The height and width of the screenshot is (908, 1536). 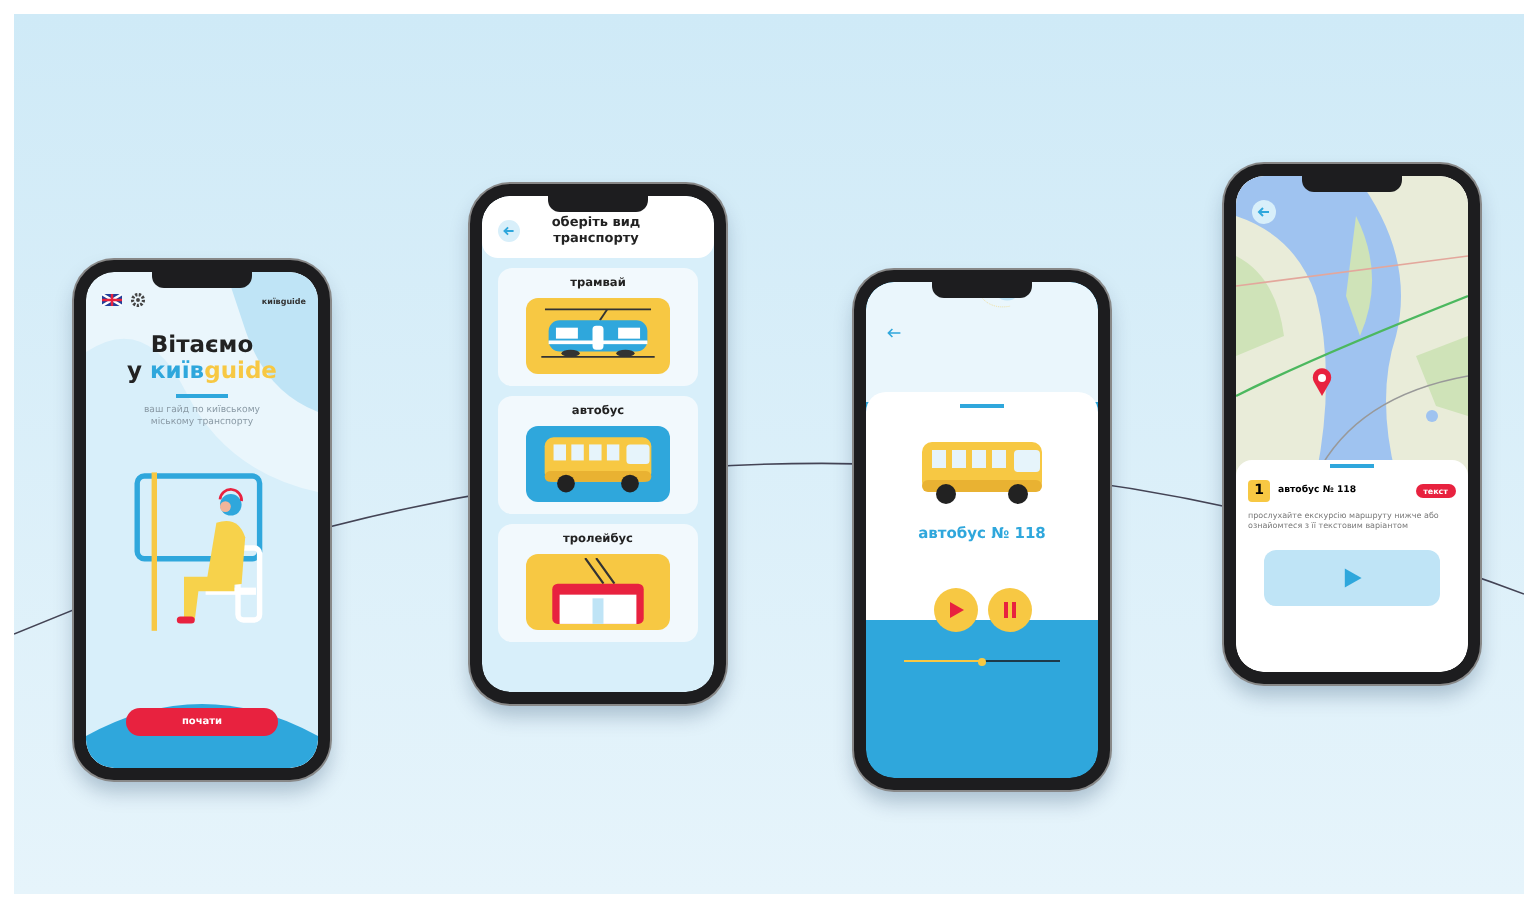 What do you see at coordinates (202, 345) in the screenshot?
I see `welcome-title: Вітаємо` at bounding box center [202, 345].